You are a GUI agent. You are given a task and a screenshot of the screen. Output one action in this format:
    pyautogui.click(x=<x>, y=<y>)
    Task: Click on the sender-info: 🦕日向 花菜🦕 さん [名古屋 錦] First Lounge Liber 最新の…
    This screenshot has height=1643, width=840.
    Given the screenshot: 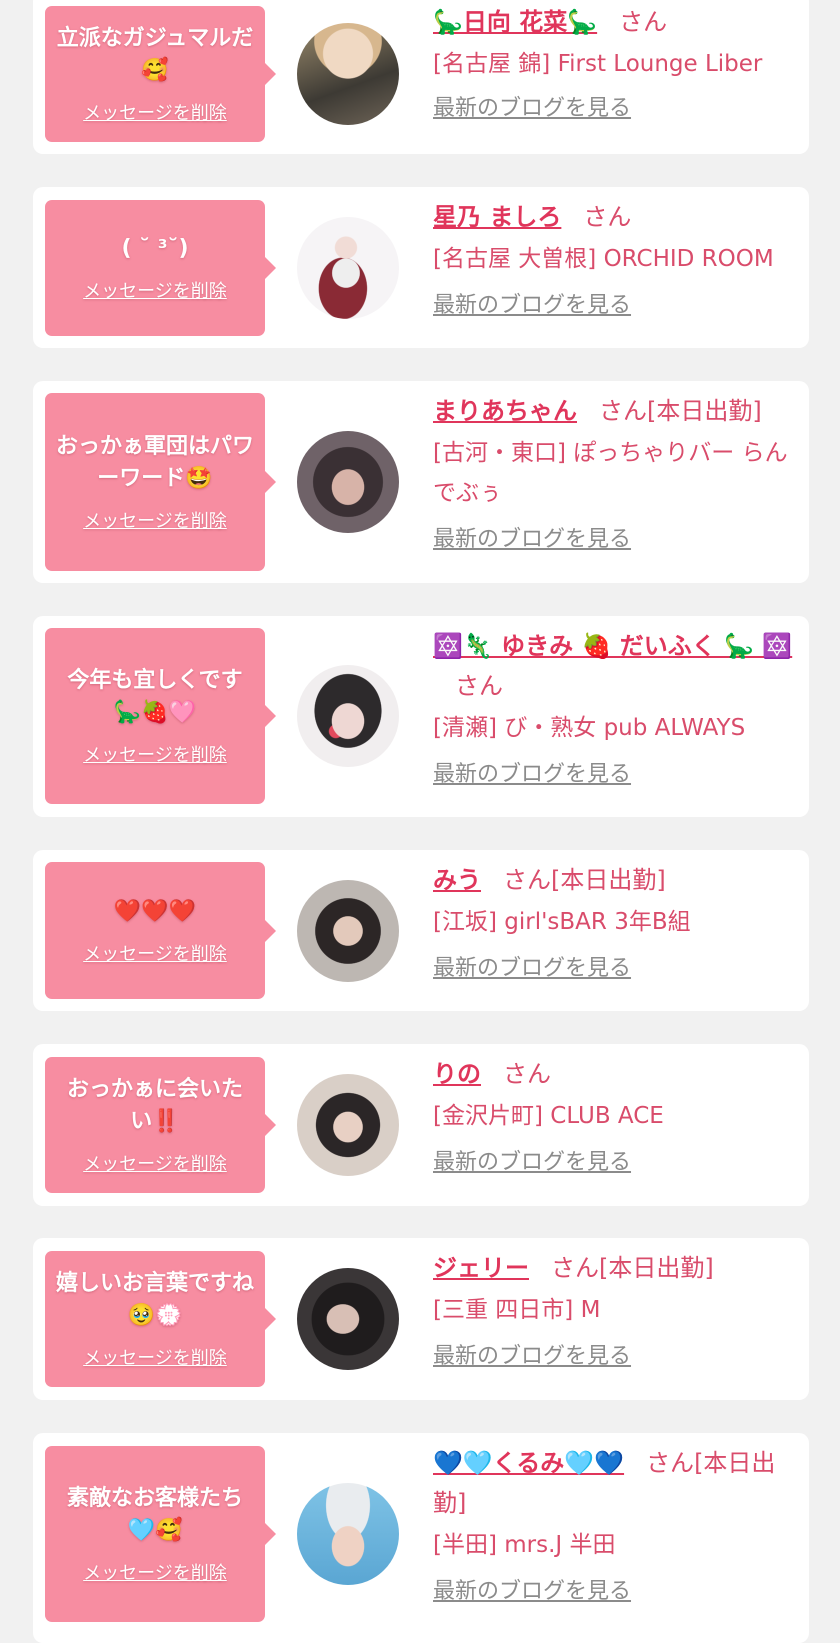 What is the action you would take?
    pyautogui.click(x=614, y=63)
    